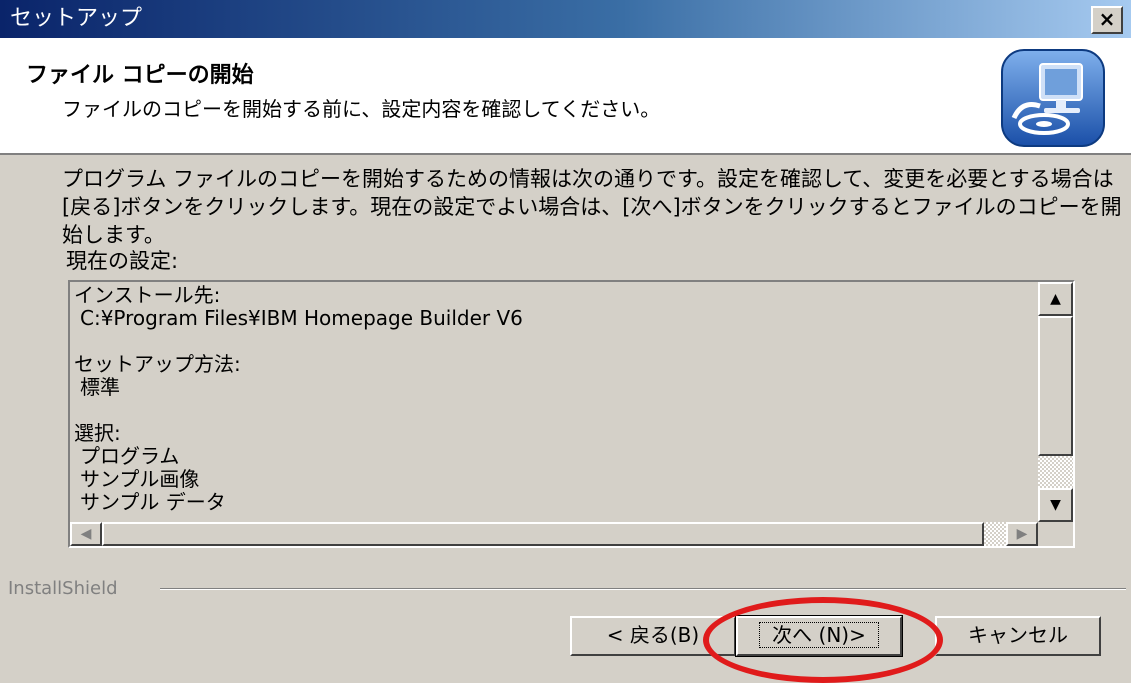 The width and height of the screenshot is (1131, 683). I want to click on settings-label: 現在の設定:, so click(122, 261).